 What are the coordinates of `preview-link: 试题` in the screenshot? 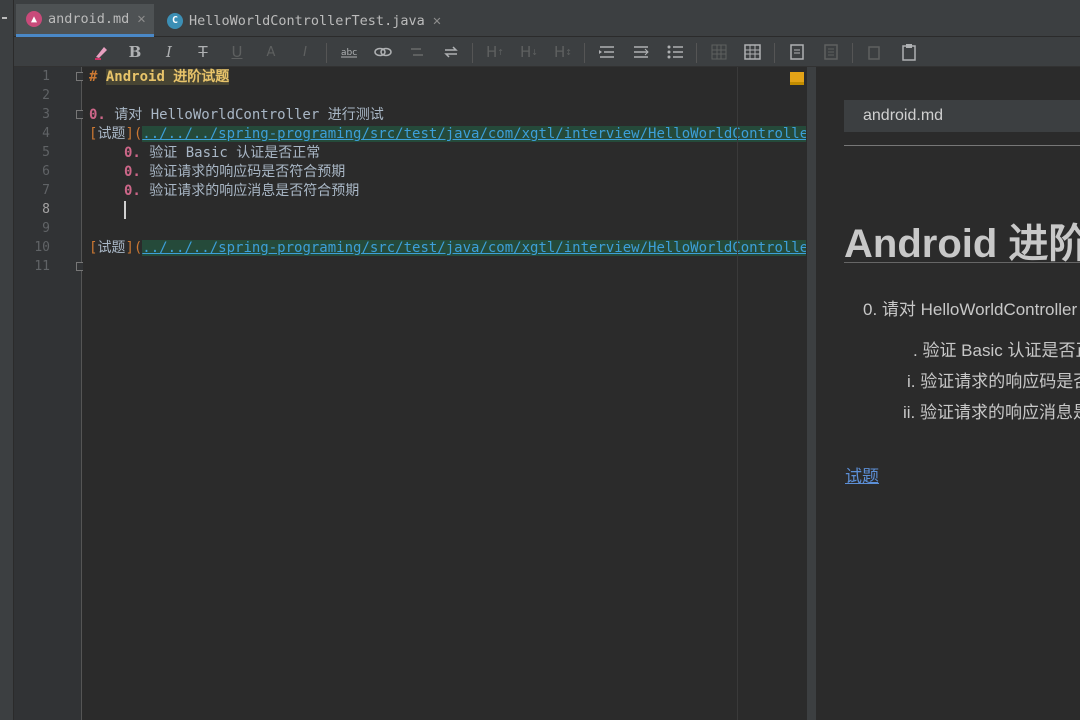 It's located at (862, 474).